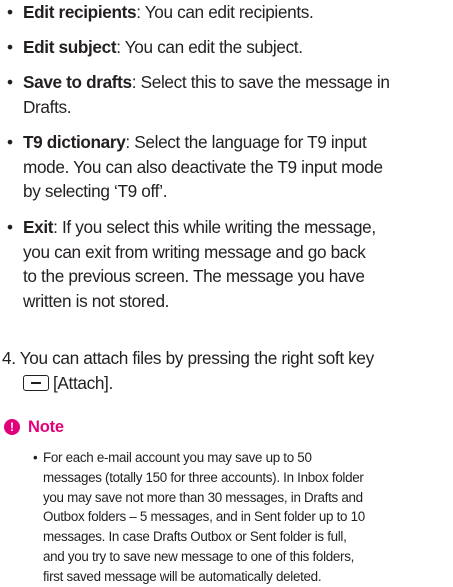 The width and height of the screenshot is (453, 587). I want to click on option-description-line: written is not stored., so click(96, 300).